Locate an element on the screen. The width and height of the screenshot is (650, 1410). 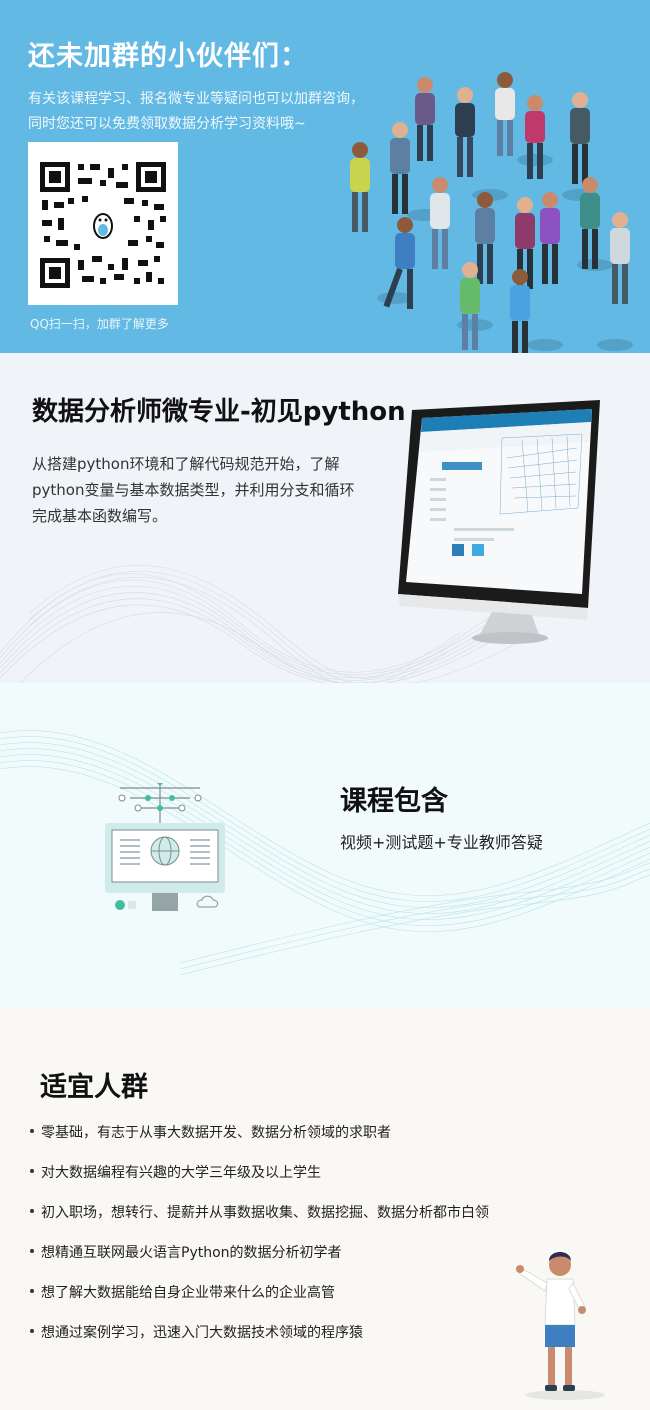
list-item: 对大数据编程有兴趣的大学三年级及以上学生 is located at coordinates (259, 1182).